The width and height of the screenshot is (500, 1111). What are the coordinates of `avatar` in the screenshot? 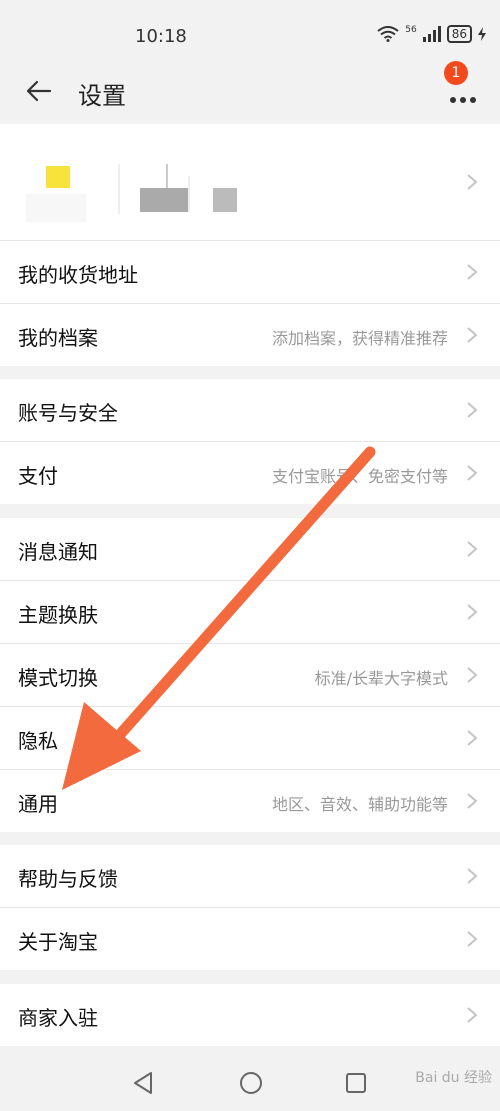 It's located at (57, 199).